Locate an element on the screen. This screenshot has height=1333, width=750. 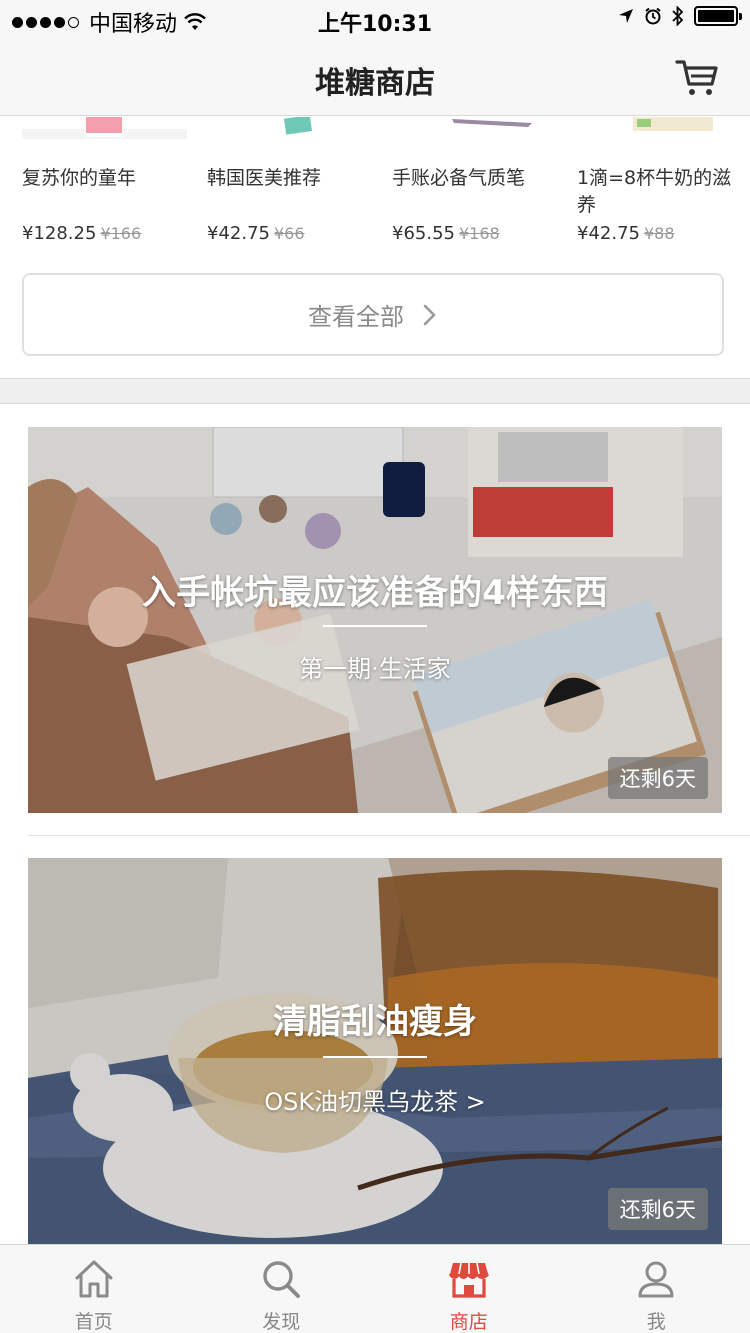
store-icon is located at coordinates (468, 1280).